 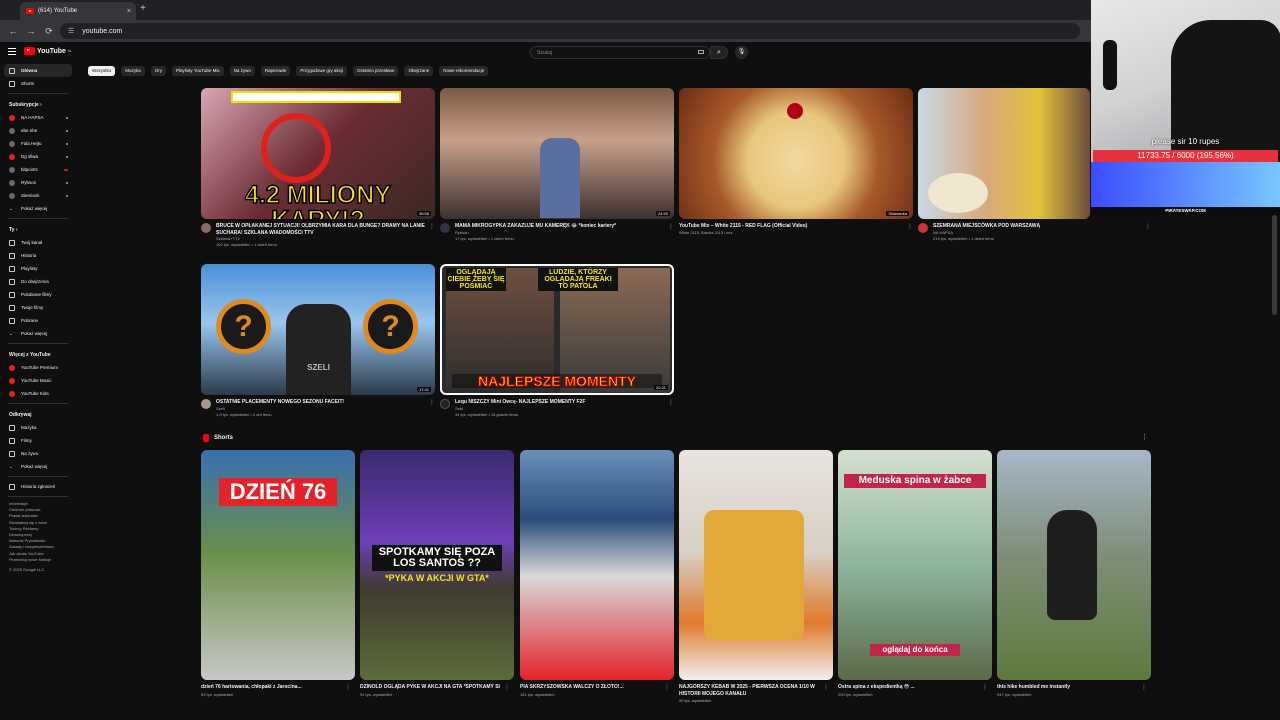 I want to click on sidebar-item-sub: Dg sllwa, so click(x=38, y=156).